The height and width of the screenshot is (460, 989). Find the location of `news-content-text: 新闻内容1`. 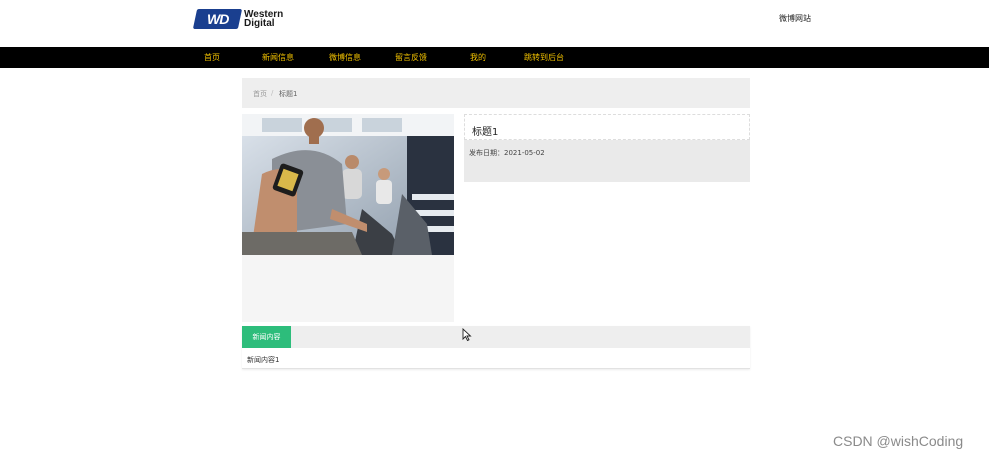

news-content-text: 新闻内容1 is located at coordinates (263, 360).